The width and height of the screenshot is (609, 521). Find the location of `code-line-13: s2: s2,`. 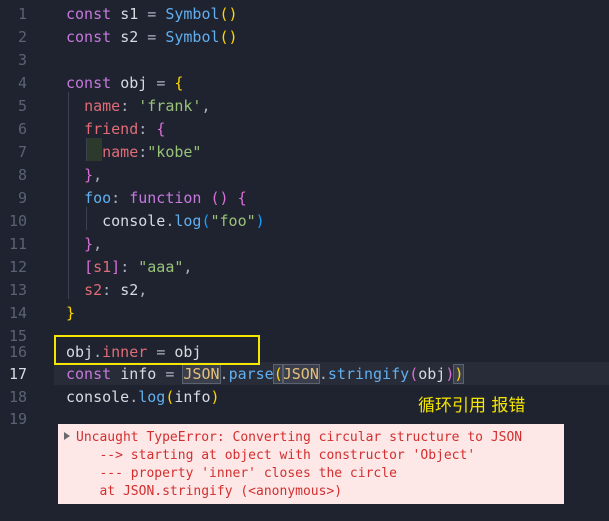

code-line-13: s2: s2, is located at coordinates (304, 290).